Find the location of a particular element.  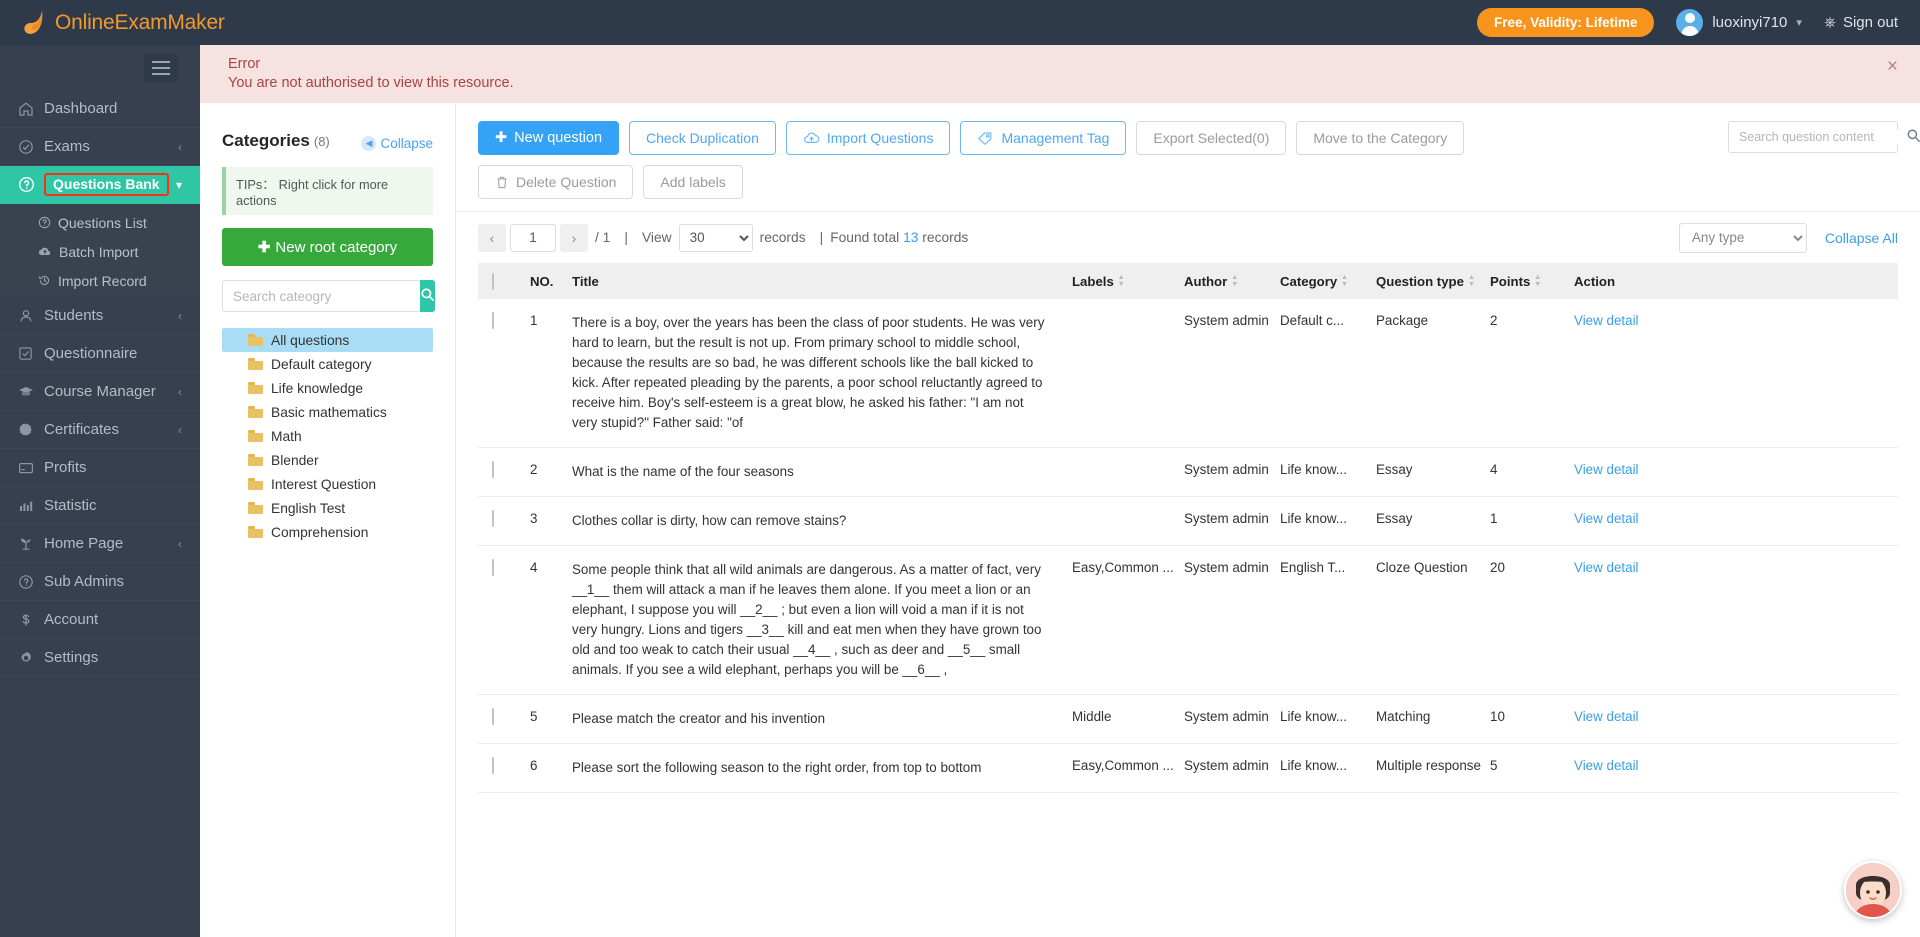

category-search-button is located at coordinates (427, 296).